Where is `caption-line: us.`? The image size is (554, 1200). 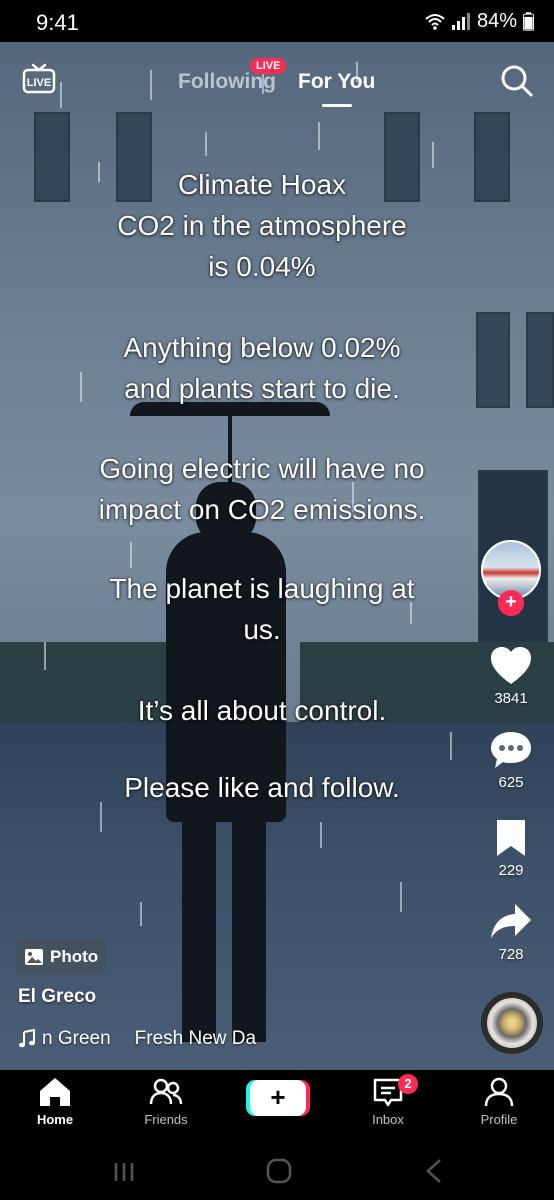 caption-line: us. is located at coordinates (262, 629).